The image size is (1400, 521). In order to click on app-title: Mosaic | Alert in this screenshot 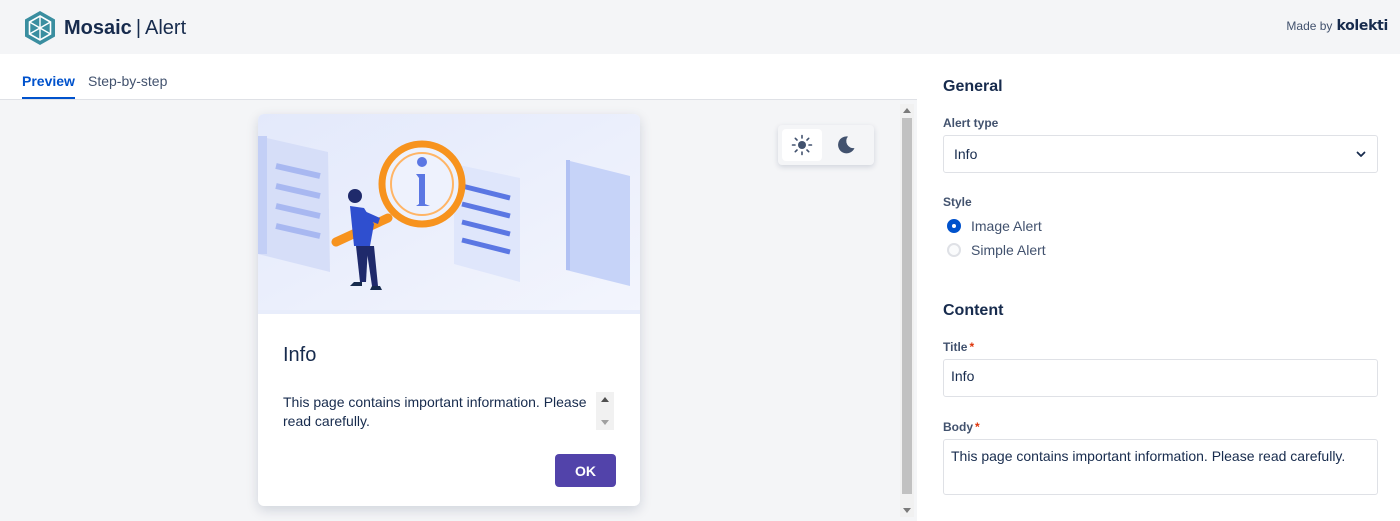, I will do `click(125, 28)`.